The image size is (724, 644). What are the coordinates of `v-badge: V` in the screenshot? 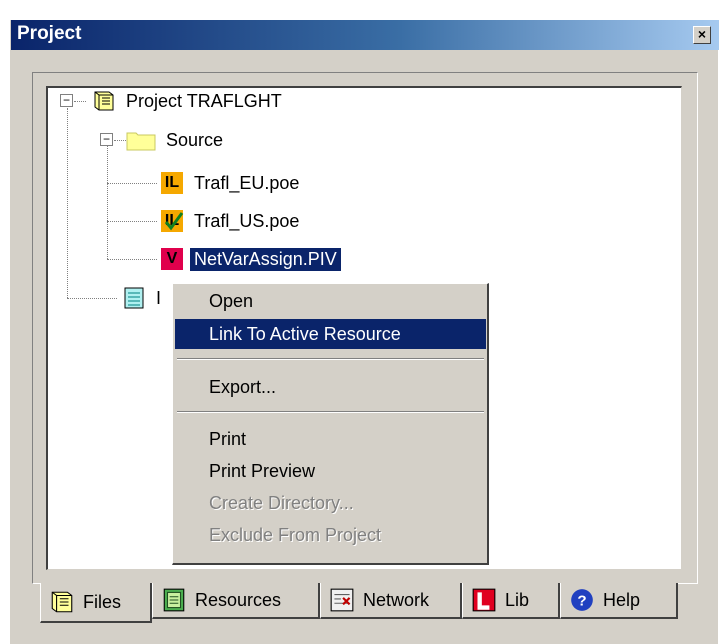 It's located at (172, 259).